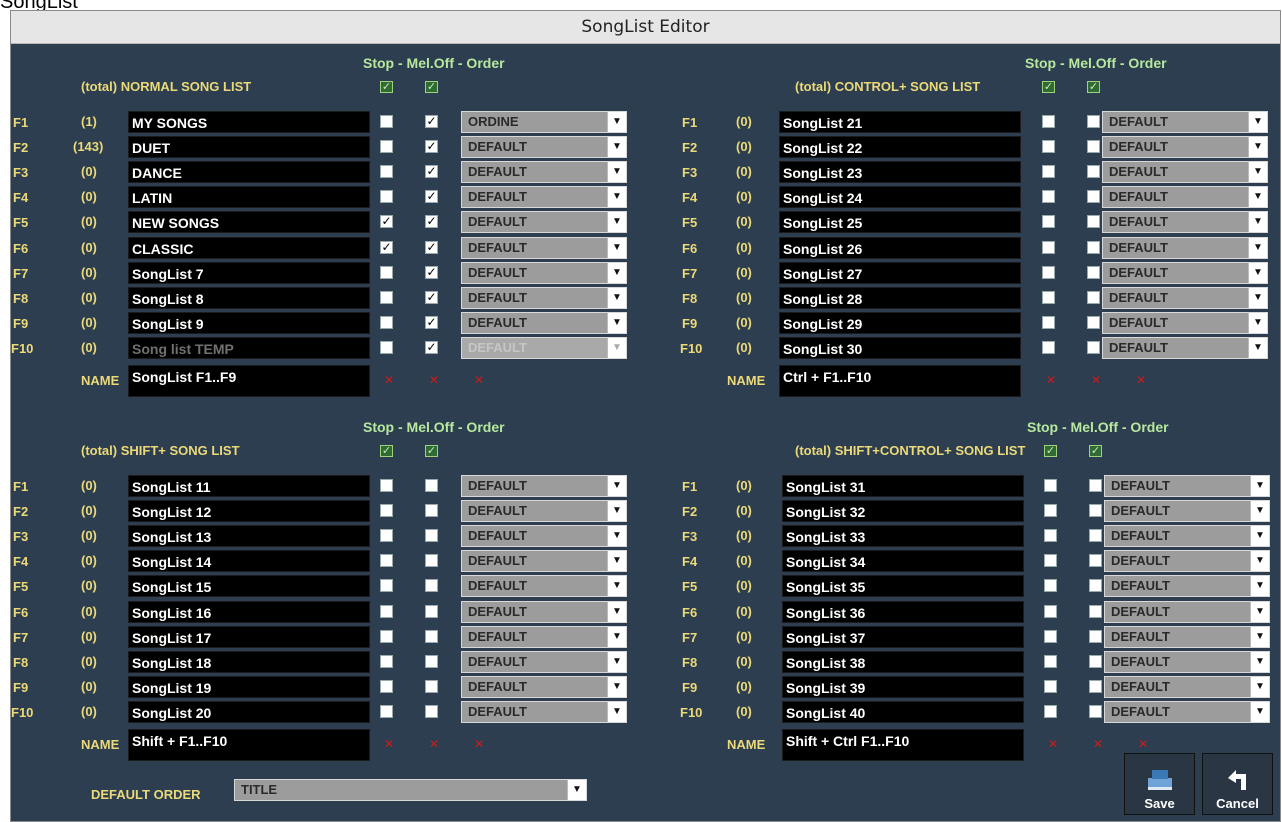 Image resolution: width=1282 pixels, height=822 pixels. What do you see at coordinates (900, 347) in the screenshot?
I see `songlist-name-field: SongList 30` at bounding box center [900, 347].